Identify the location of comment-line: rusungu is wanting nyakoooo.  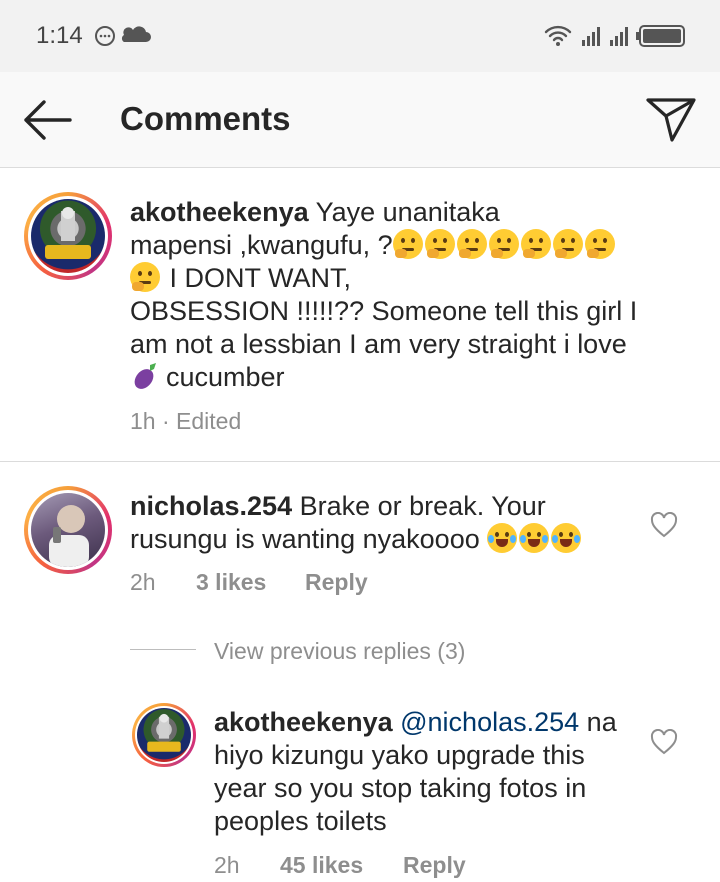
(305, 539).